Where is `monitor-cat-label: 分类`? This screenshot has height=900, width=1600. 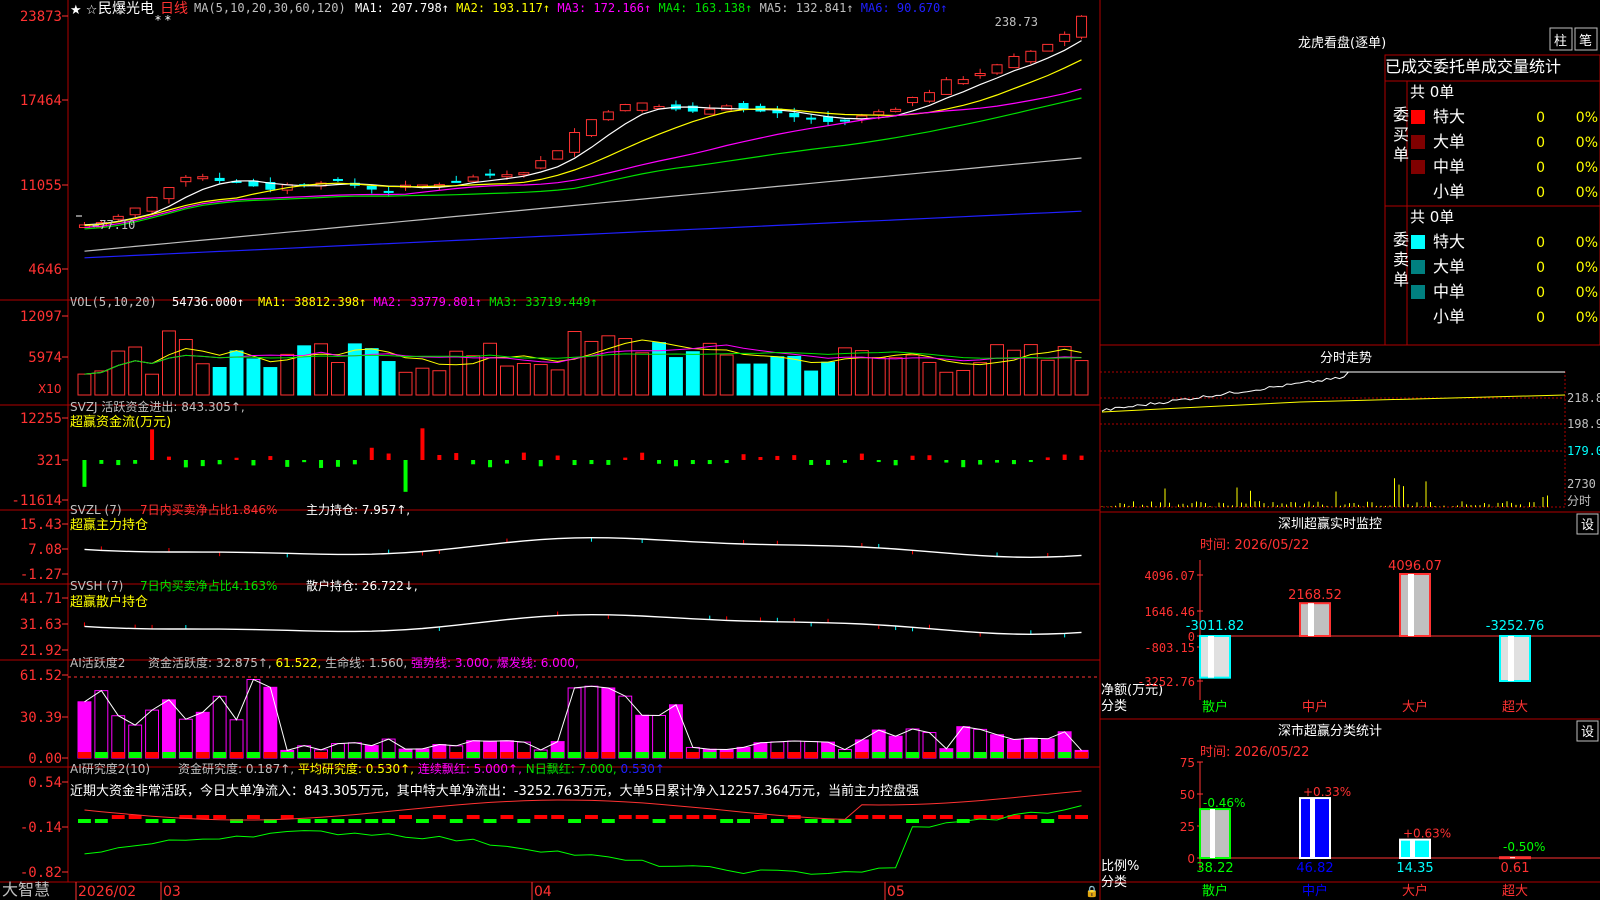
monitor-cat-label: 分类 is located at coordinates (1114, 706).